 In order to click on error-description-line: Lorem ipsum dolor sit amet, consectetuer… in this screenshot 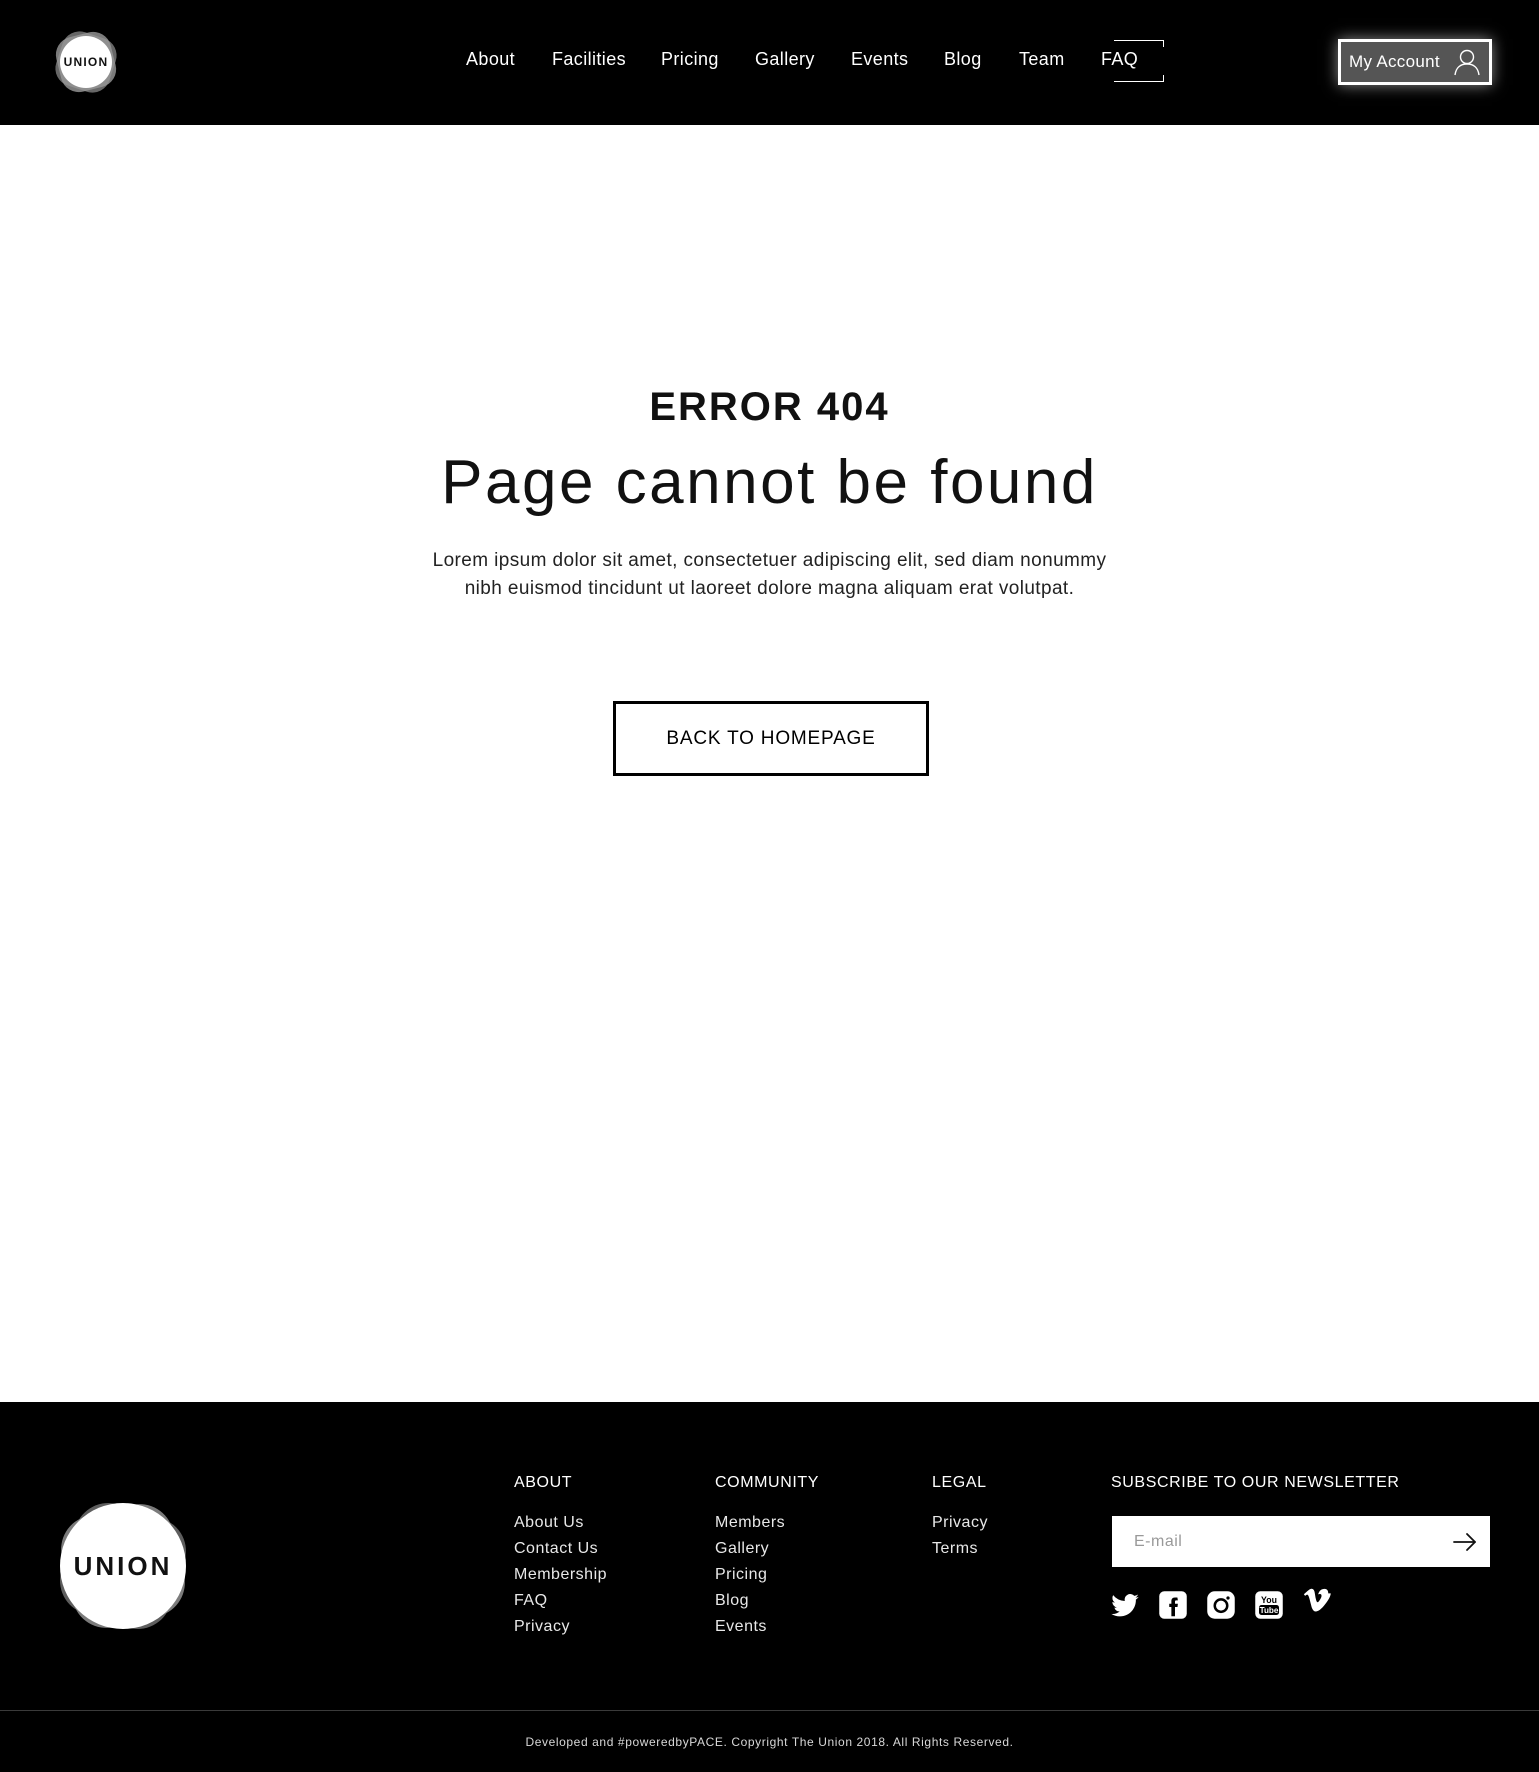, I will do `click(769, 560)`.